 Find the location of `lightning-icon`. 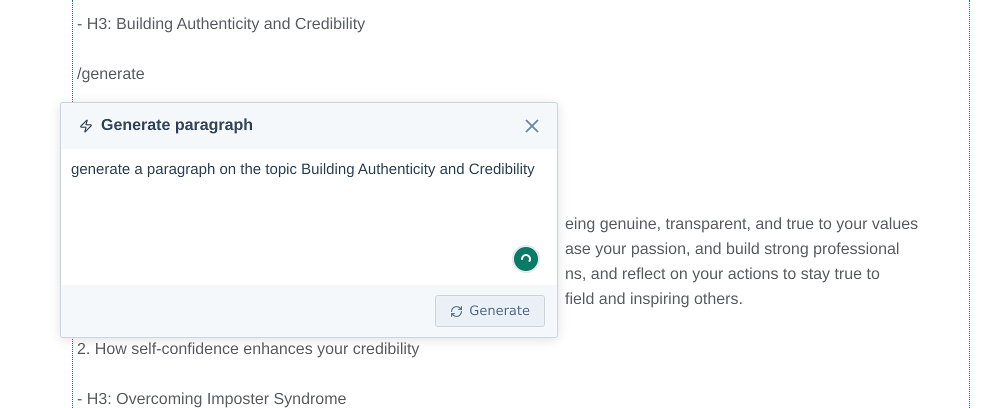

lightning-icon is located at coordinates (86, 126).